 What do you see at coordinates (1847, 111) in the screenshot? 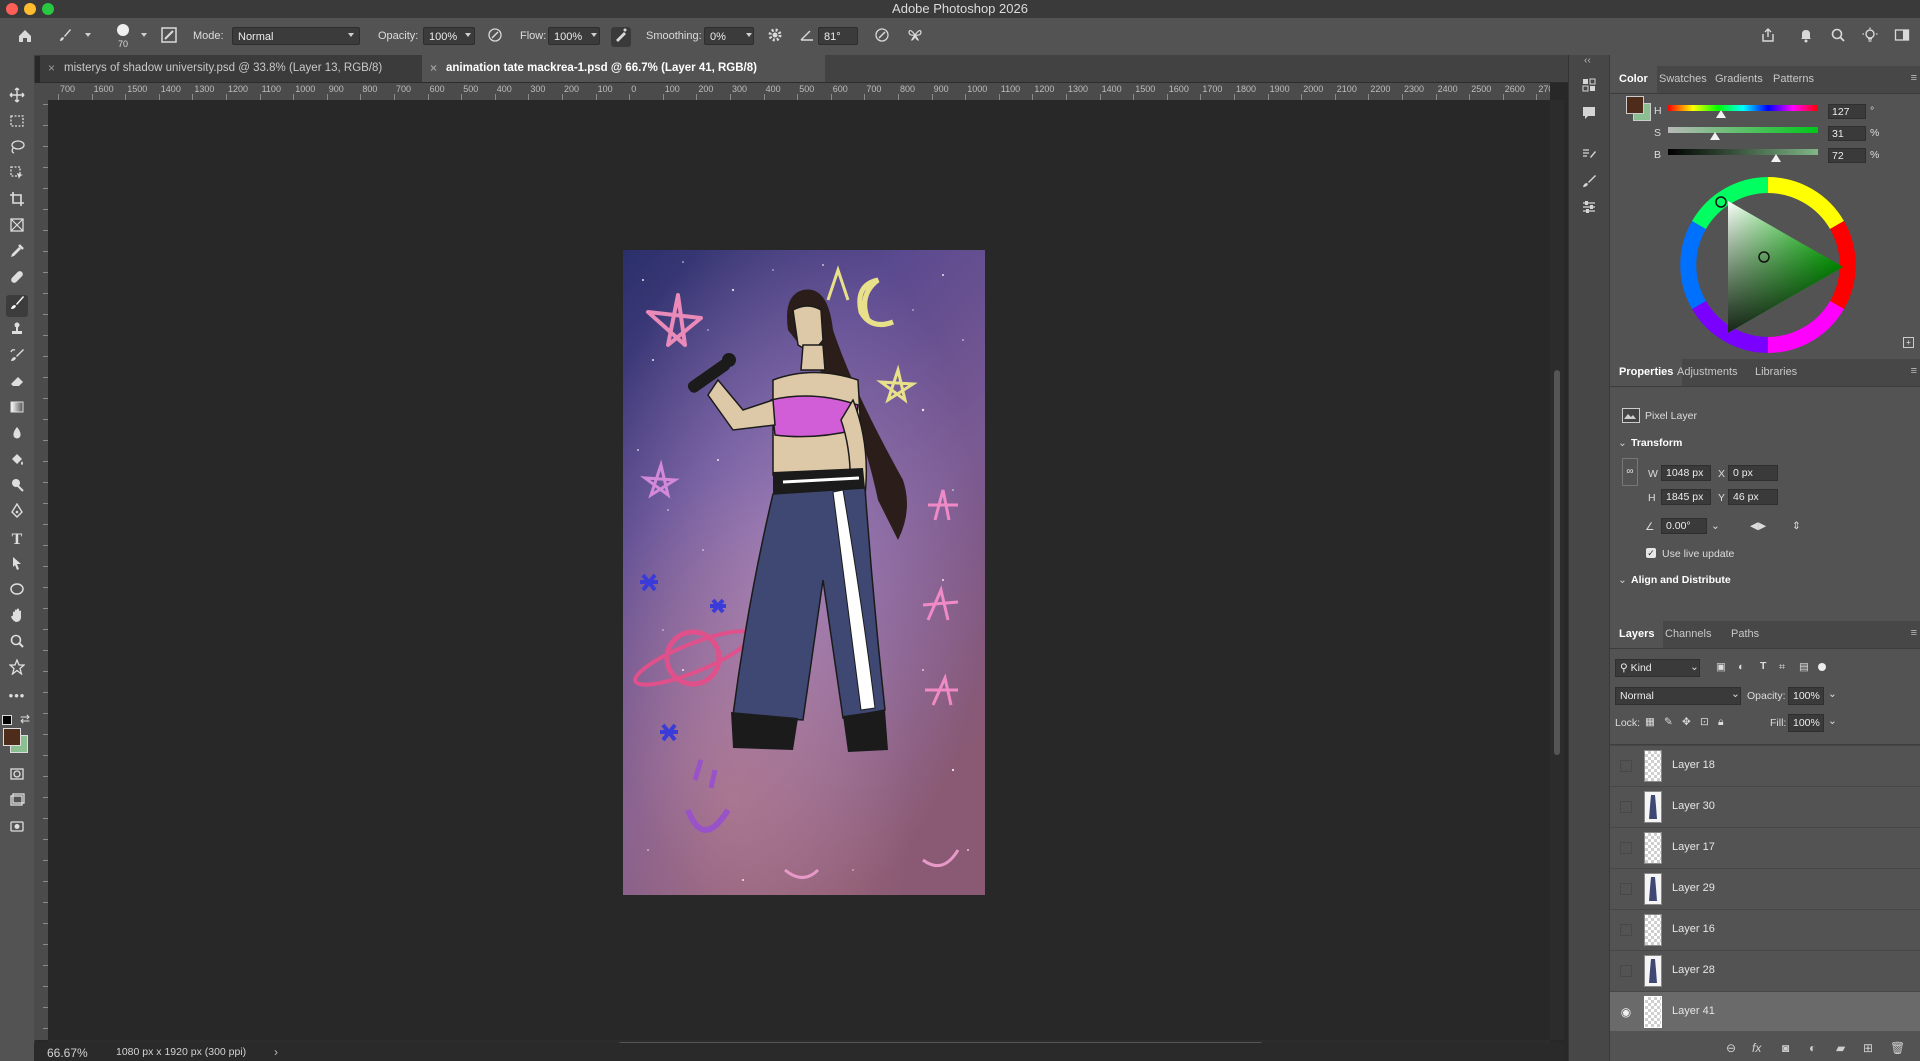
I see `hue-input: 127` at bounding box center [1847, 111].